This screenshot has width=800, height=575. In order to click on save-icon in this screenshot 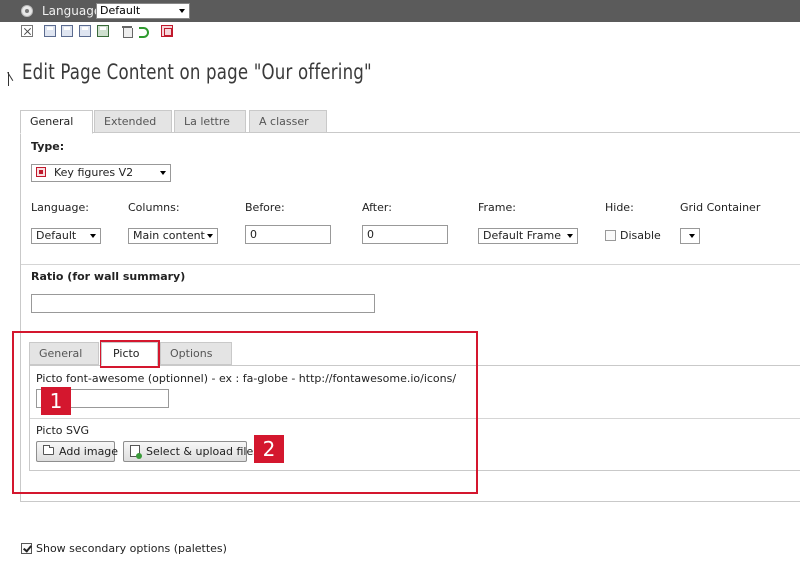, I will do `click(50, 31)`.